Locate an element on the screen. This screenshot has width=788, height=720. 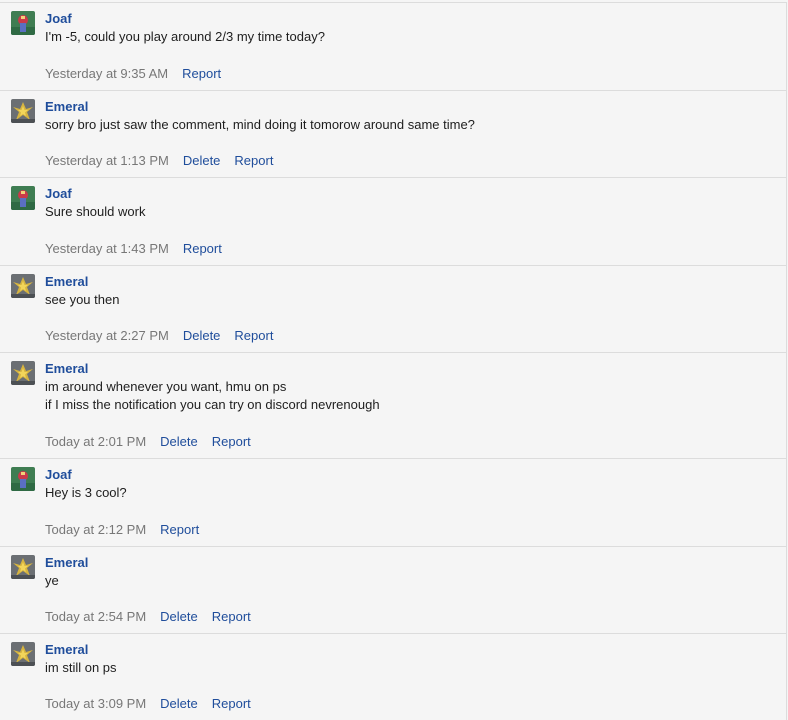
comment-meta: Yesterday at 2:27 PM Delete Report is located at coordinates (159, 336).